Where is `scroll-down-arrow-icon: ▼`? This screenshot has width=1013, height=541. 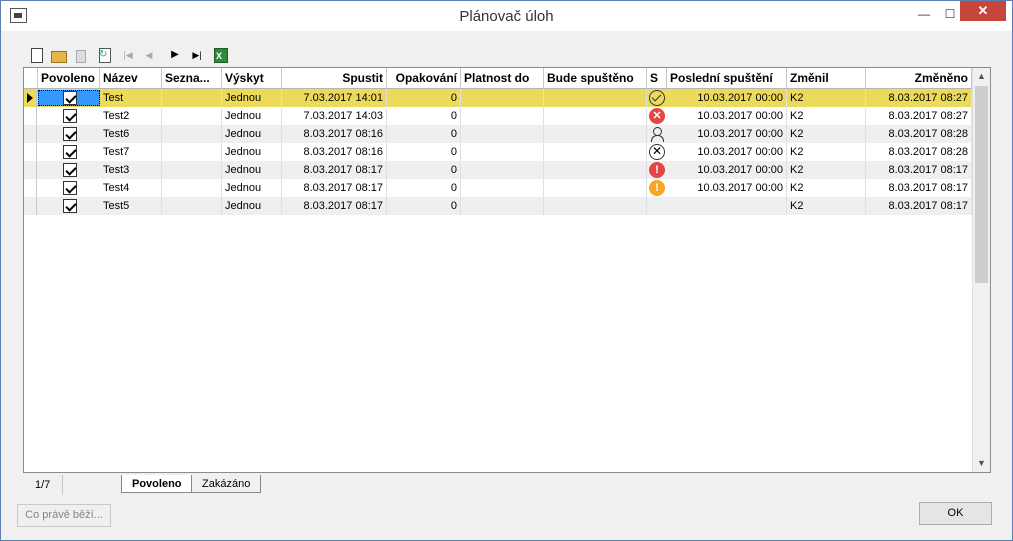
scroll-down-arrow-icon: ▼ is located at coordinates (981, 463).